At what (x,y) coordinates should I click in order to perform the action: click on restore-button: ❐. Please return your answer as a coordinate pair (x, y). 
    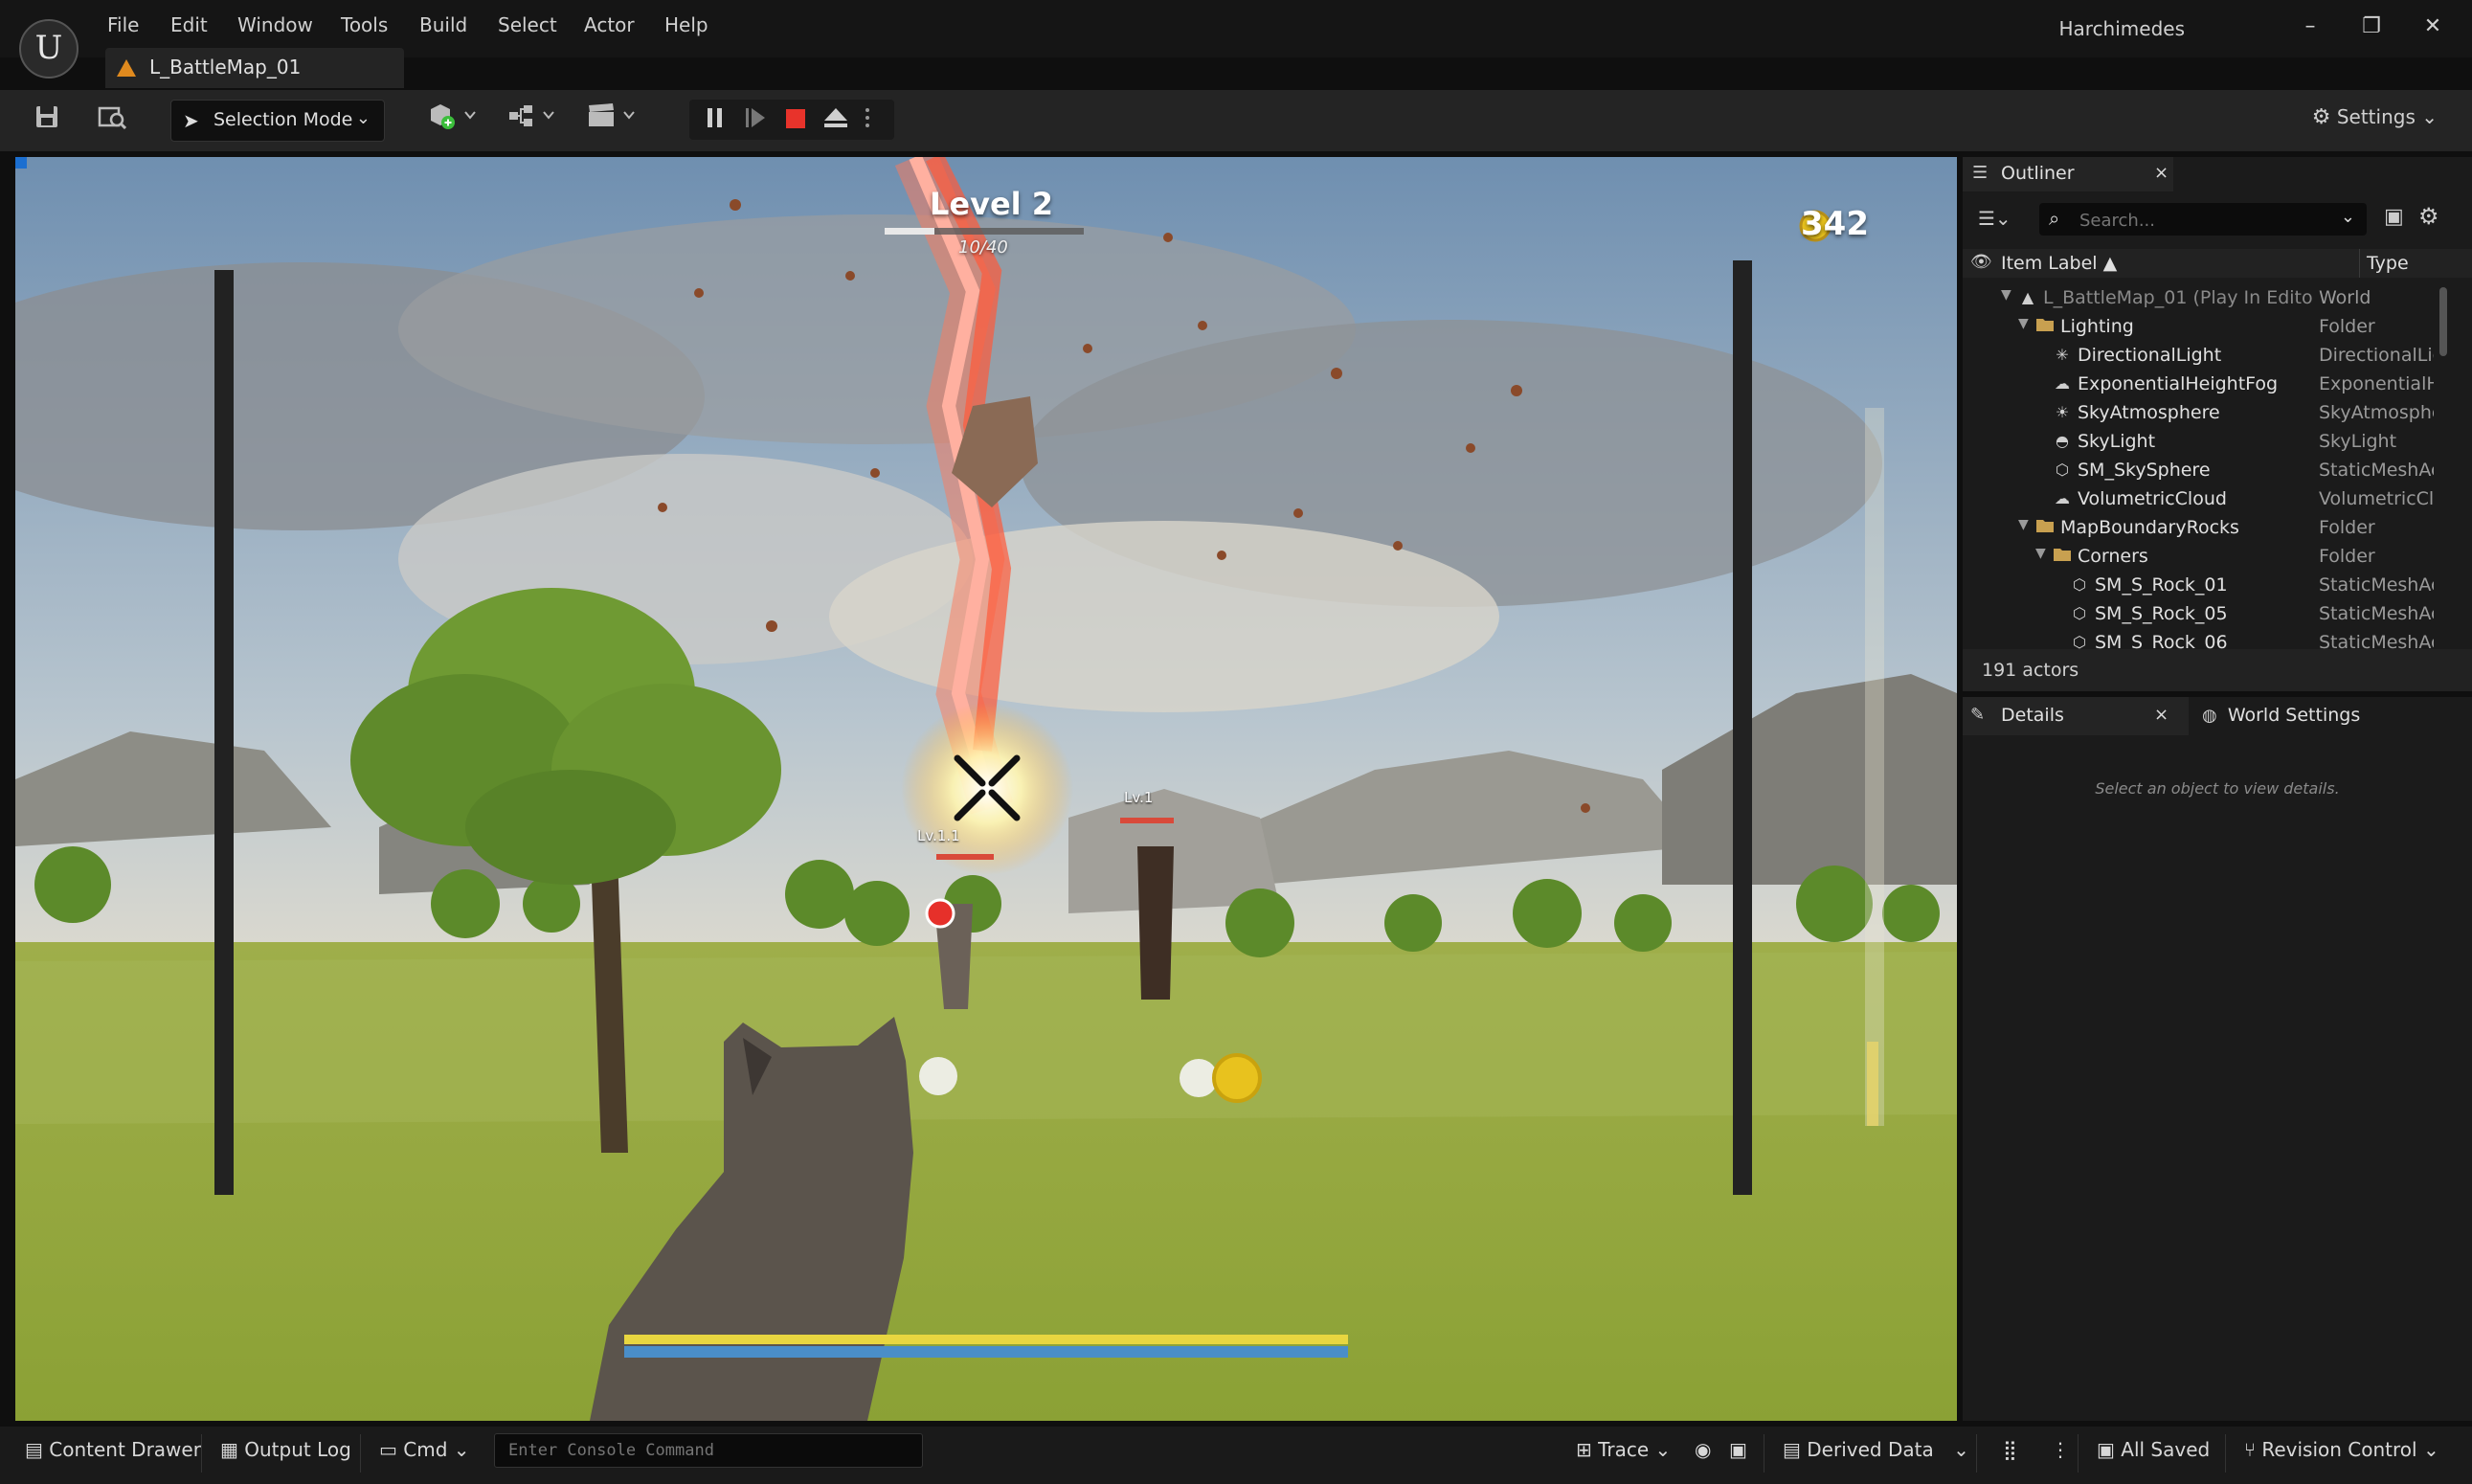
    Looking at the image, I should click on (2371, 27).